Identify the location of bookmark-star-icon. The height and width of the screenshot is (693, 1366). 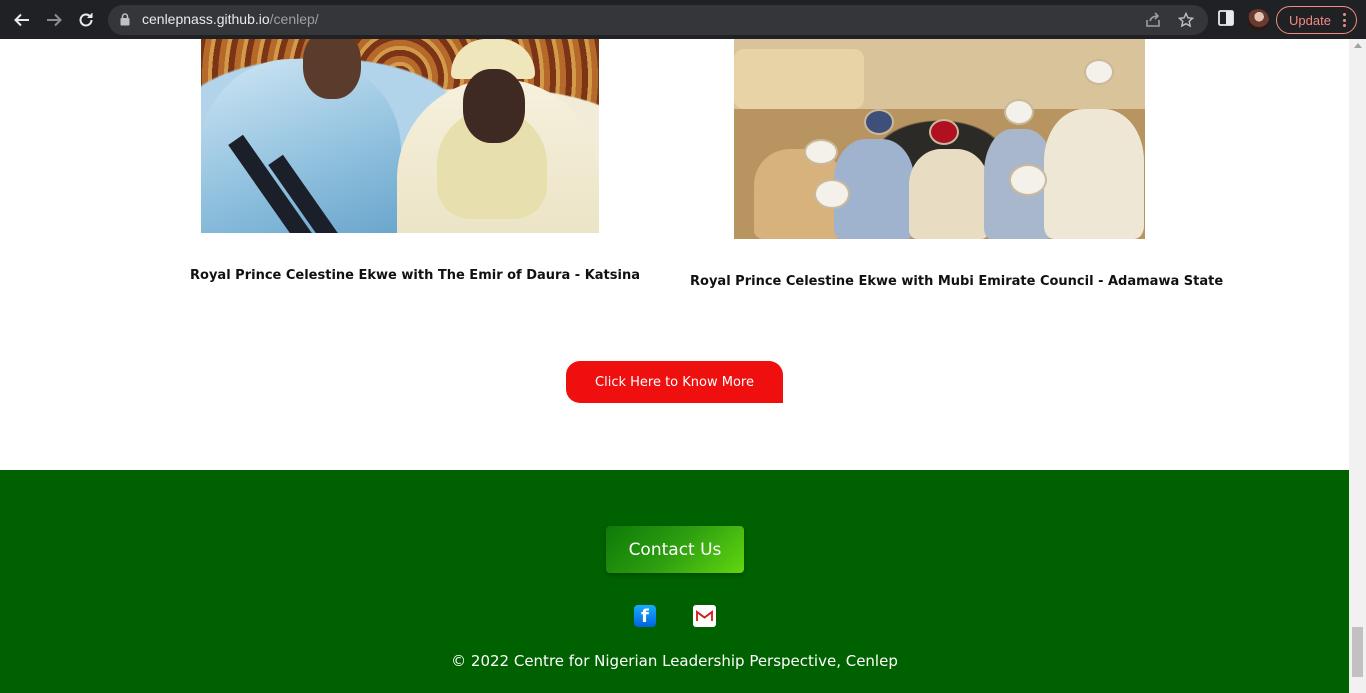
(1186, 20).